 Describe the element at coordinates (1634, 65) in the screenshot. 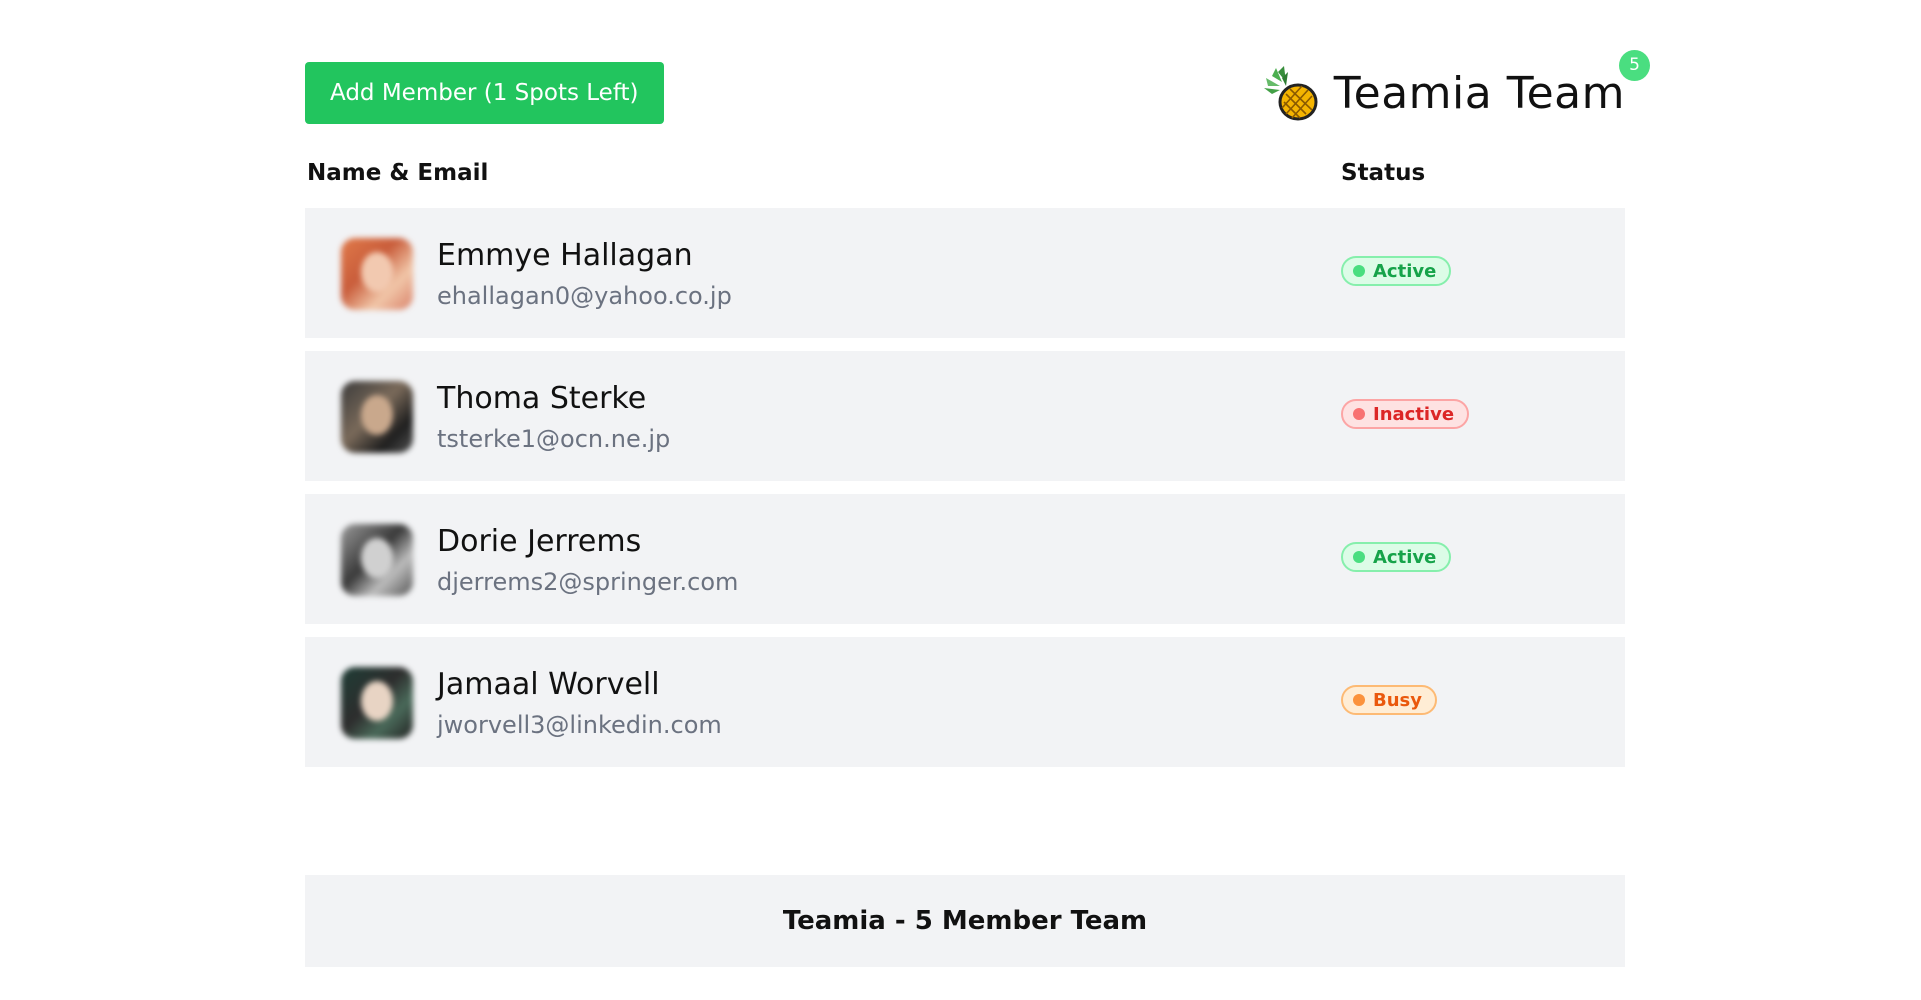

I see `team-count-badge: 5` at that location.